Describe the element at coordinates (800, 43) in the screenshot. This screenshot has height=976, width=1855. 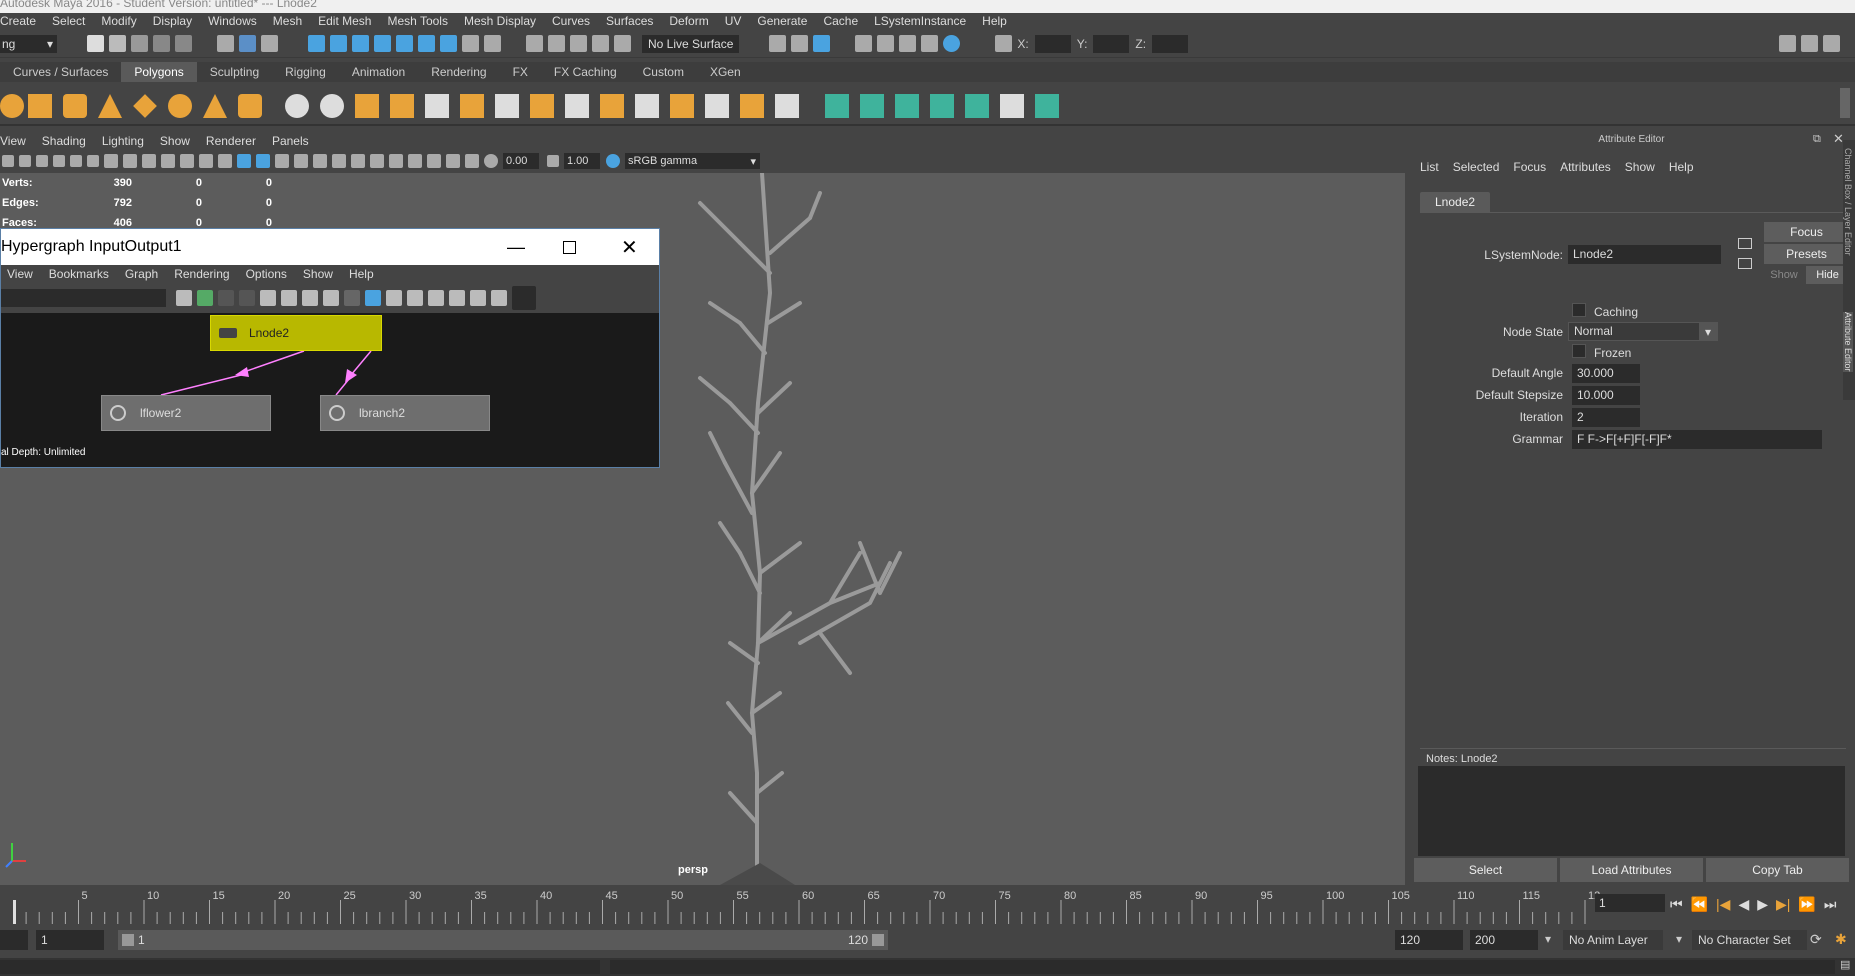
I see `render-frame-icon` at that location.